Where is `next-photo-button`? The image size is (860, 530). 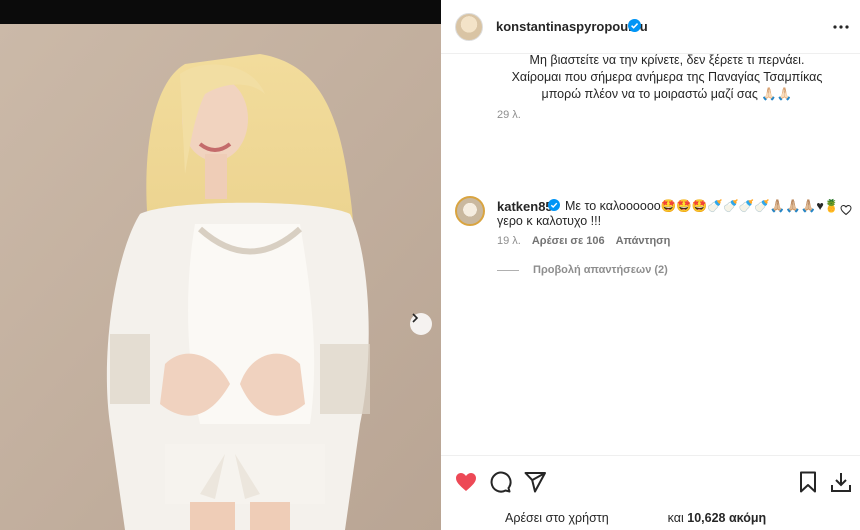
next-photo-button is located at coordinates (421, 324).